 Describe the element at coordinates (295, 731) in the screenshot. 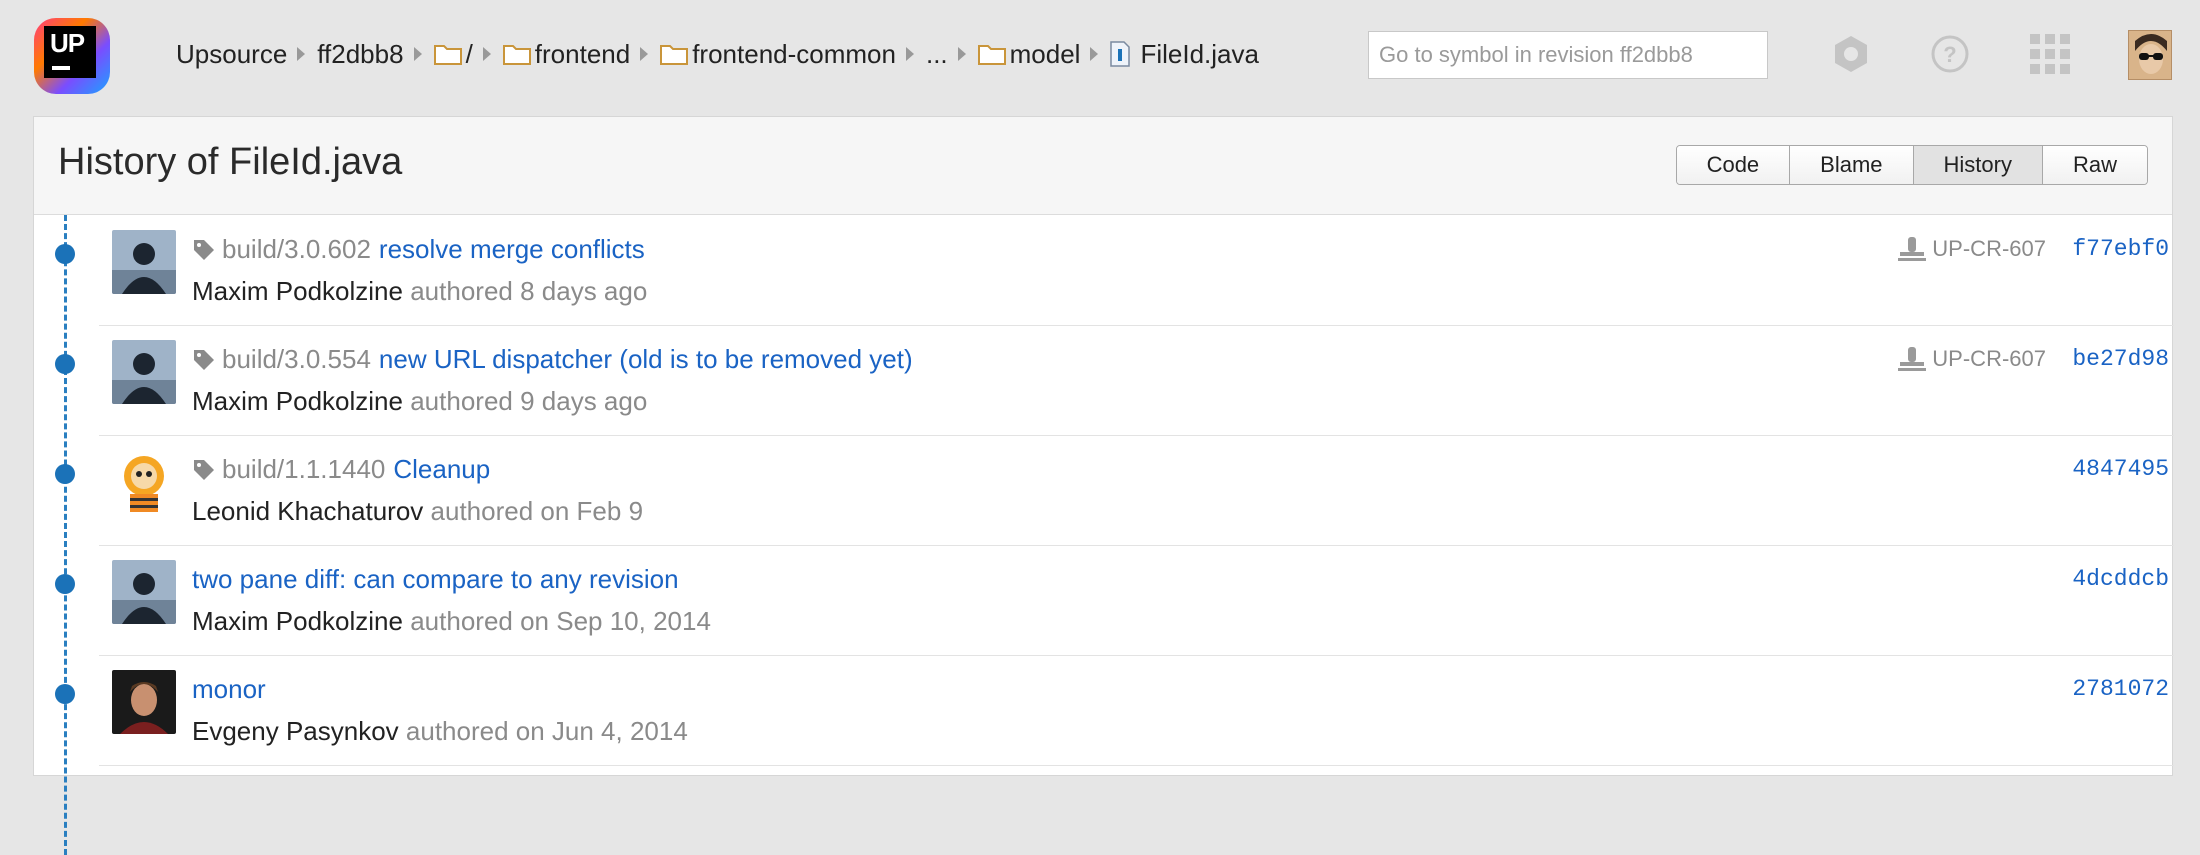

I see `author-name: Evgeny Pasynkov` at that location.